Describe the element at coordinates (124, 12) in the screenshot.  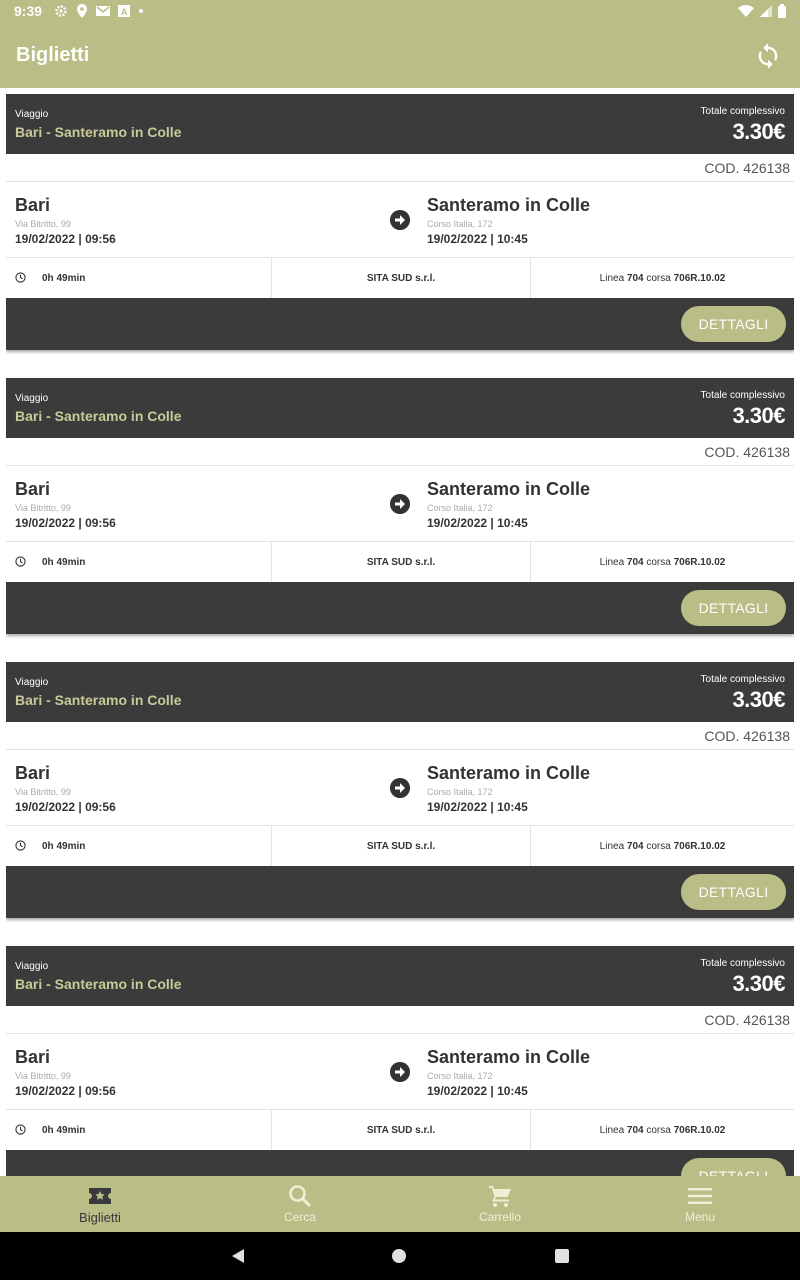
I see `svg-text: A` at that location.